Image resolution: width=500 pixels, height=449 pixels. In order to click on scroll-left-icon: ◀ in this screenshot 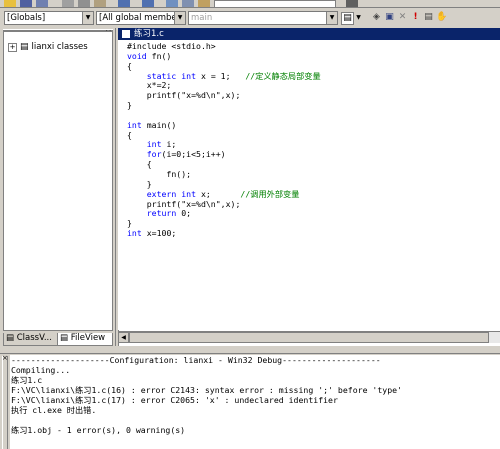, I will do `click(123, 337)`.